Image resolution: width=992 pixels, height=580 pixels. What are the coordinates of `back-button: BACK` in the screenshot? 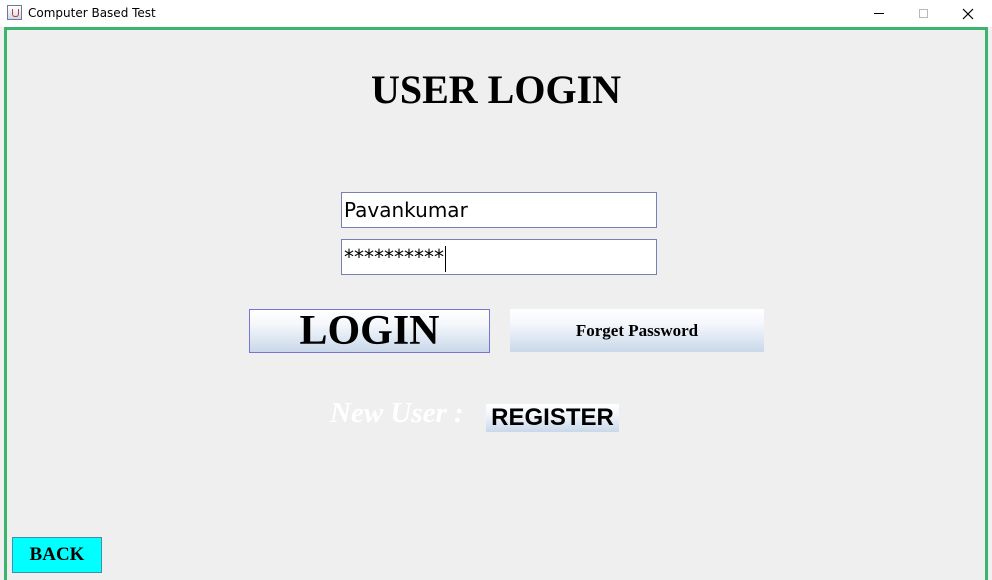 It's located at (57, 555).